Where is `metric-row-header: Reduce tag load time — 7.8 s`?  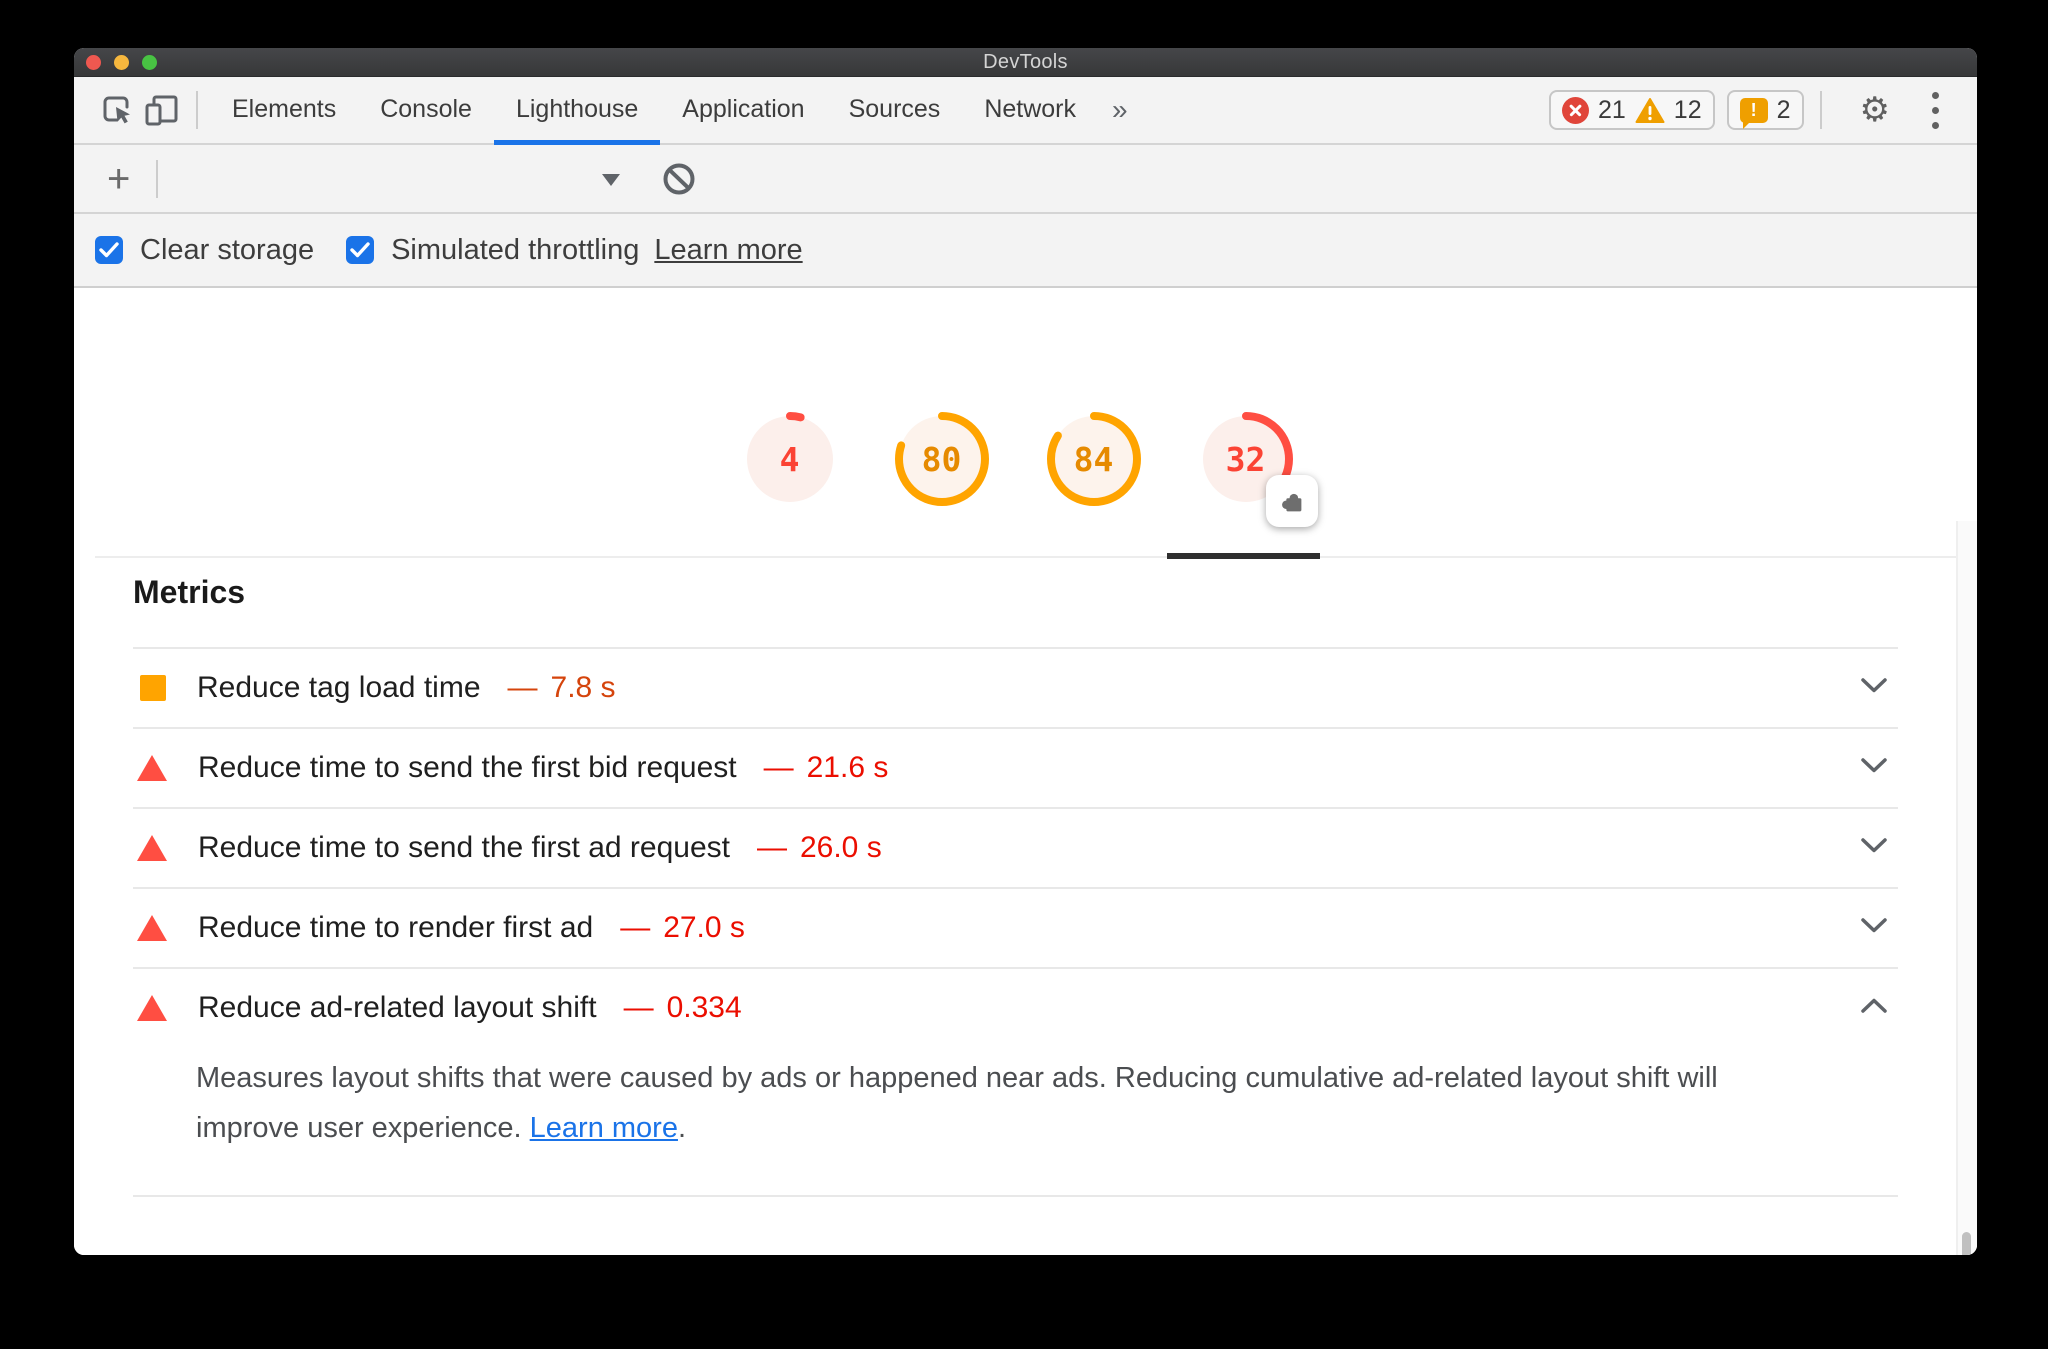 metric-row-header: Reduce tag load time — 7.8 s is located at coordinates (1015, 688).